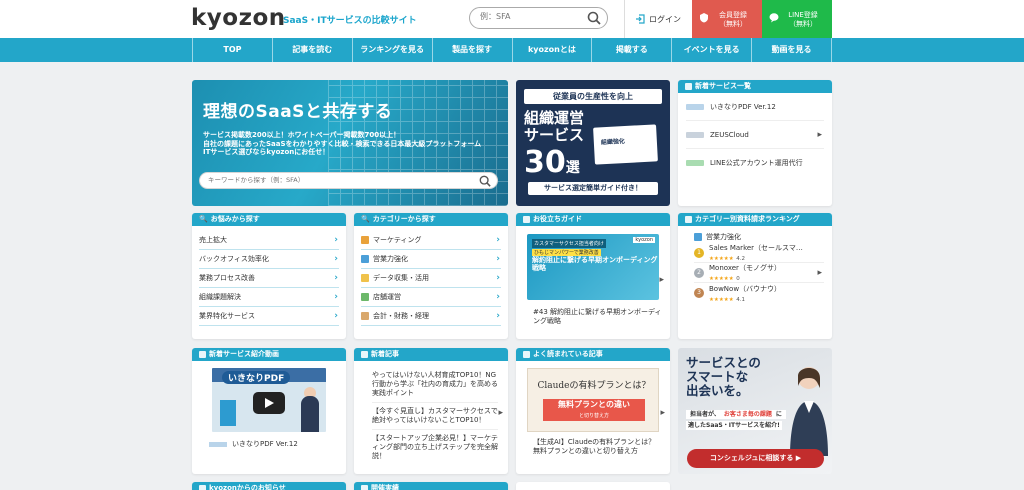  I want to click on problem-item: 業務プロセス改善 ›, so click(269, 278).